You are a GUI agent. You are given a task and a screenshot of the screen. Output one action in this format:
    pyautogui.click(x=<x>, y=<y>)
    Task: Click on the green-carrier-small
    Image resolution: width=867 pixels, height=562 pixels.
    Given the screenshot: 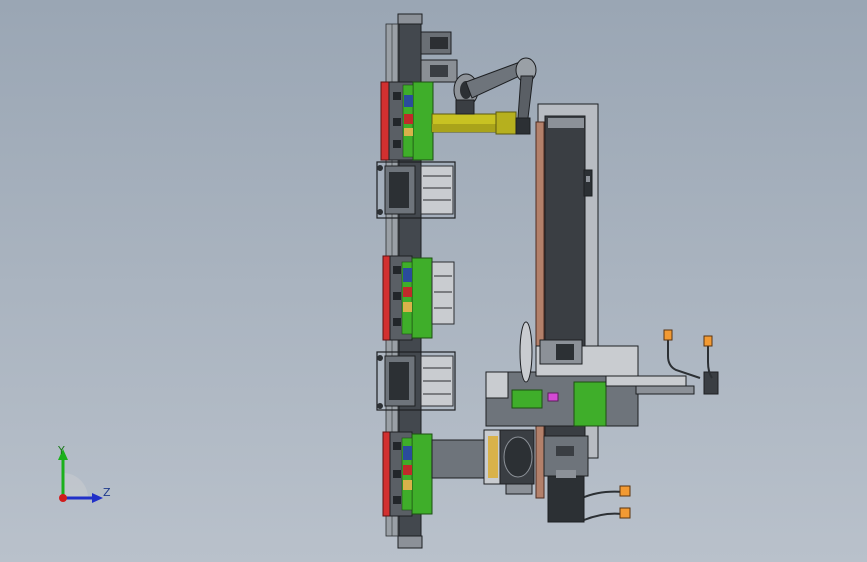 What is the action you would take?
    pyautogui.click(x=527, y=399)
    